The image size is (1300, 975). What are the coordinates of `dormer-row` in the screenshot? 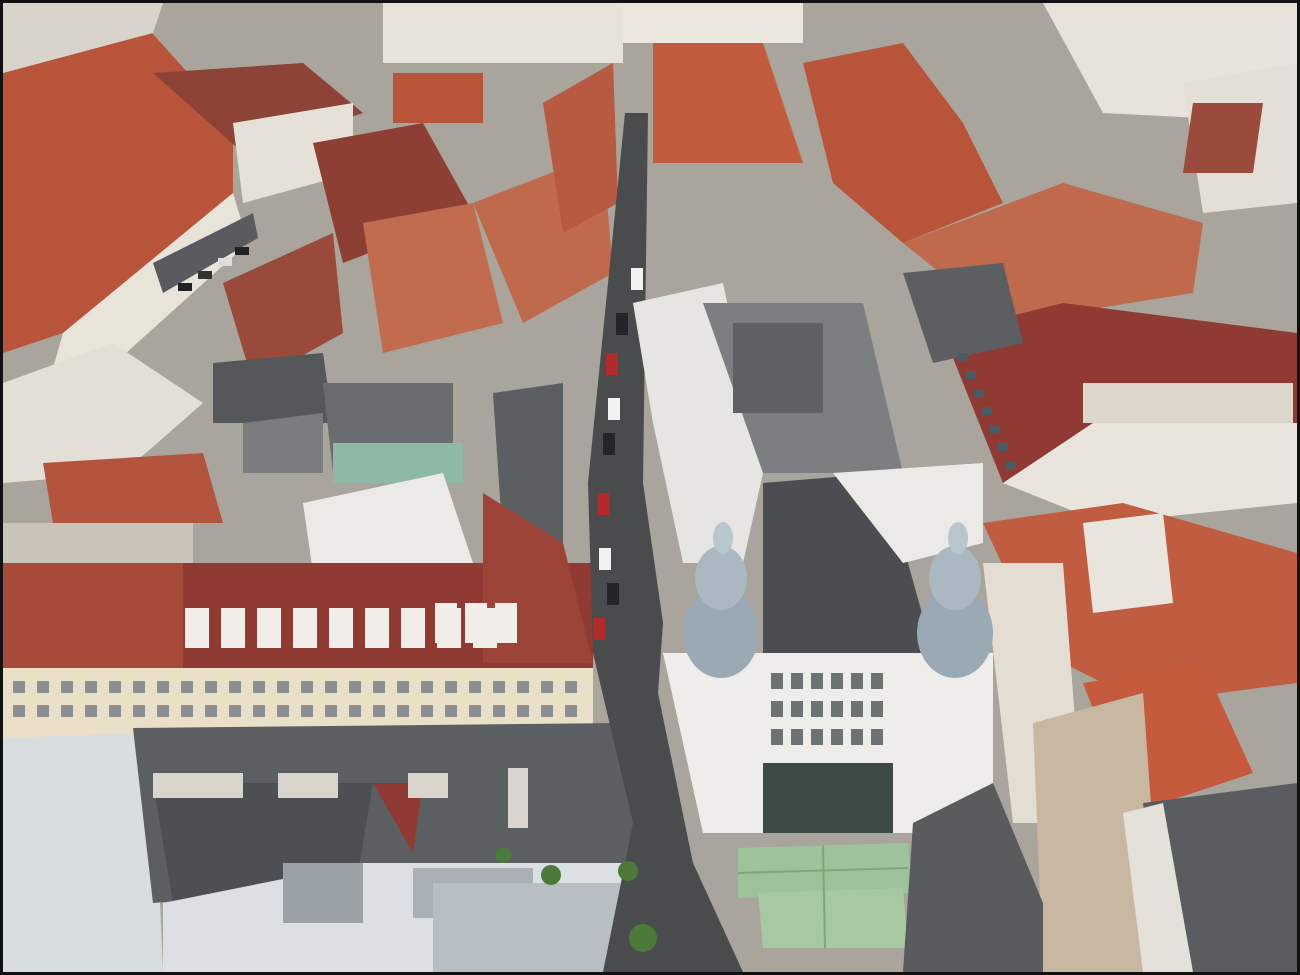 It's located at (351, 625).